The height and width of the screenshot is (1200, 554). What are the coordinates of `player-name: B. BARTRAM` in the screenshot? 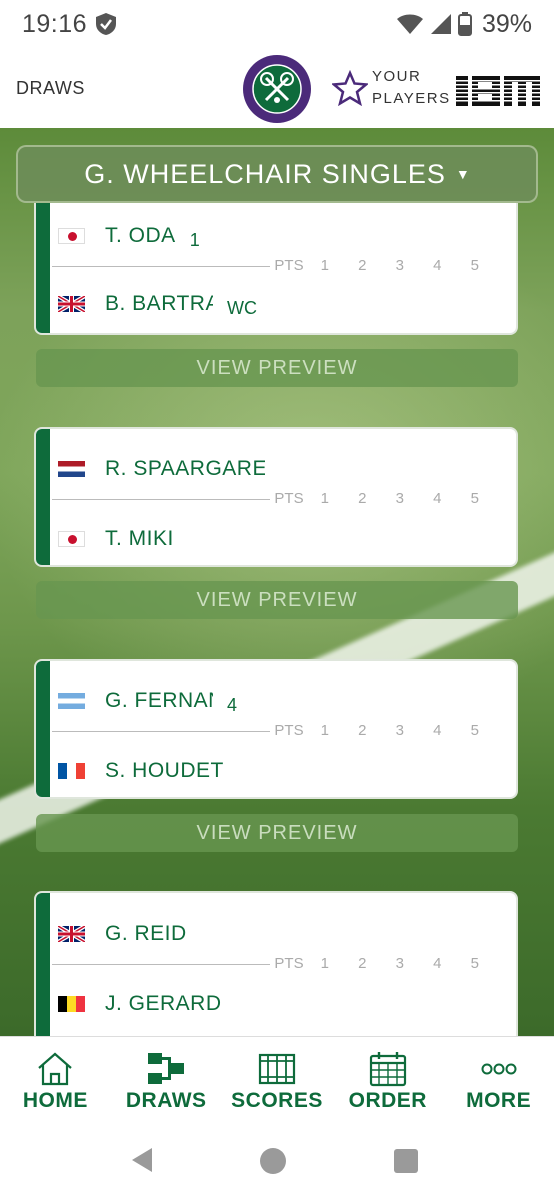 It's located at (159, 303).